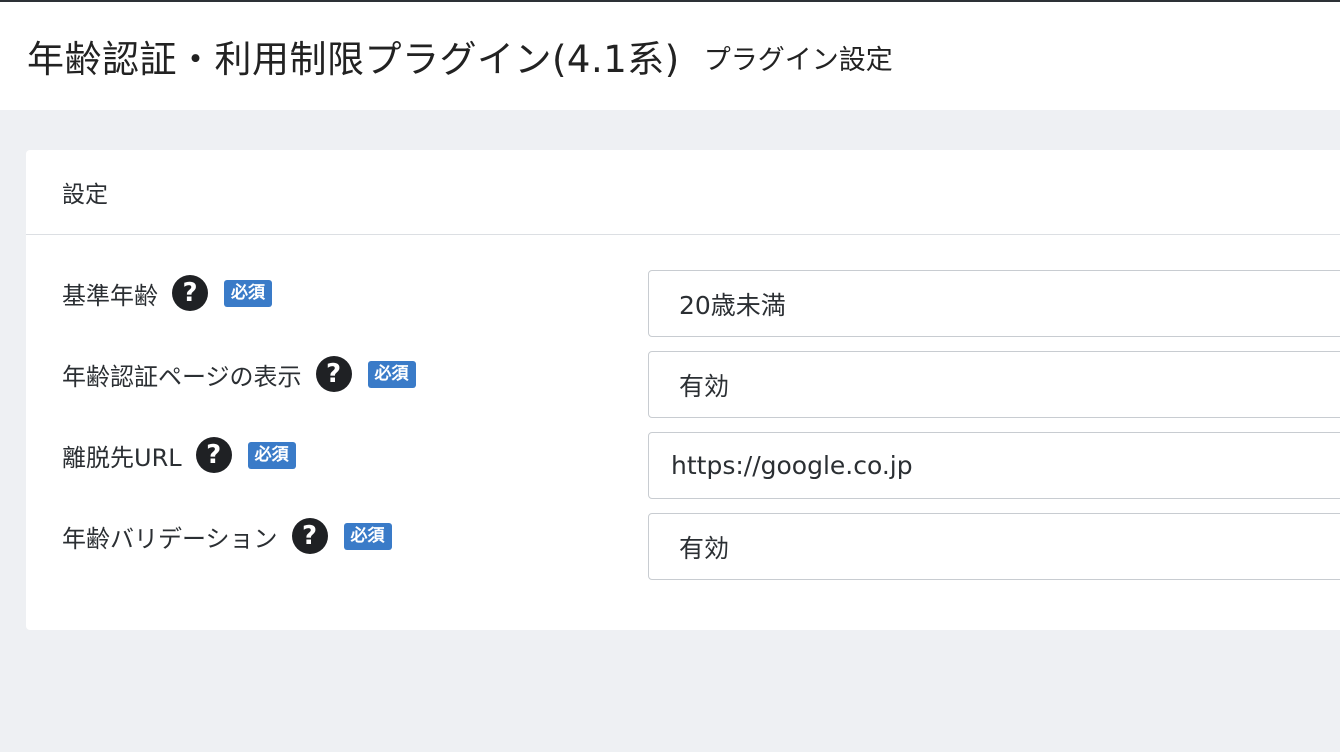 Image resolution: width=1340 pixels, height=752 pixels. Describe the element at coordinates (994, 303) in the screenshot. I see `base-age-select: 20歳未満` at that location.